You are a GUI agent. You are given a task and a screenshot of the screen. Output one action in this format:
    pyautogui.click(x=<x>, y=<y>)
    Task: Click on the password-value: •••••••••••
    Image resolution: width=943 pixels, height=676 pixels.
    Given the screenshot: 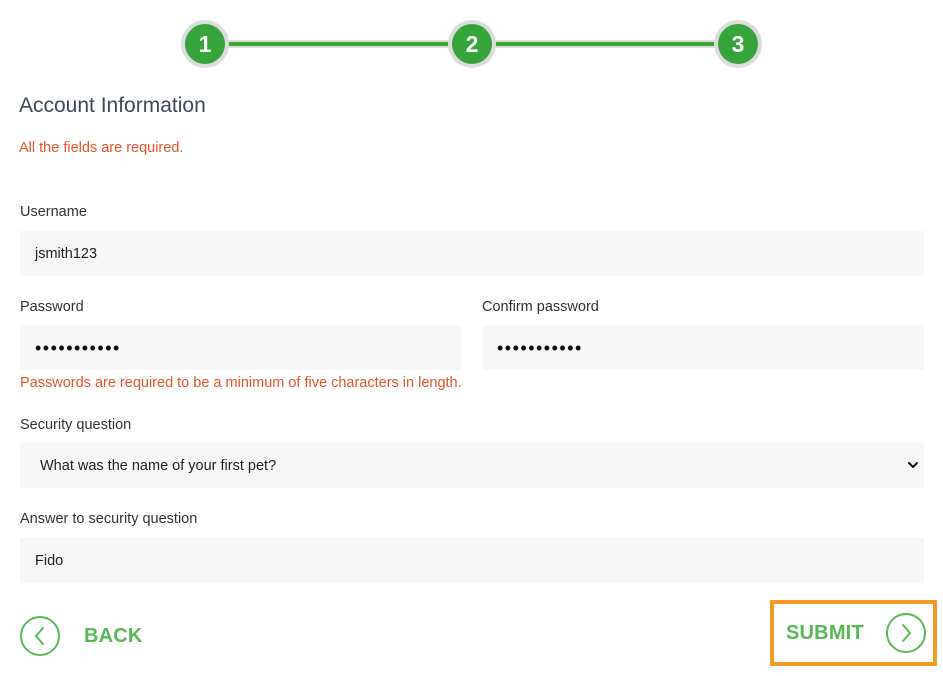 What is the action you would take?
    pyautogui.click(x=78, y=347)
    